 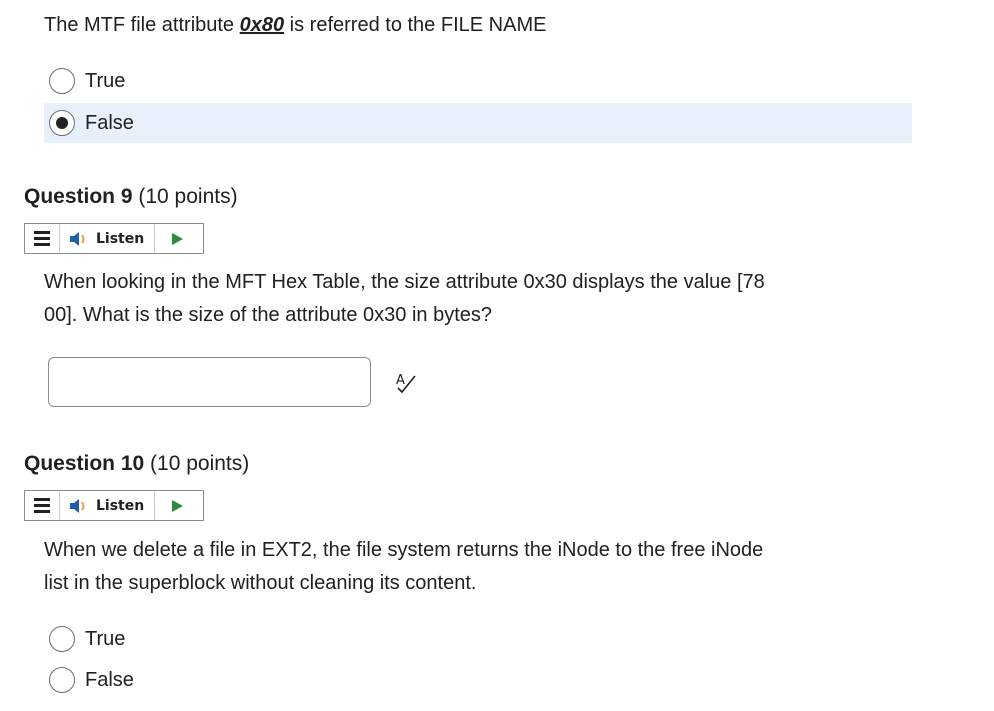 I want to click on q9-title: Question 9, so click(x=78, y=196).